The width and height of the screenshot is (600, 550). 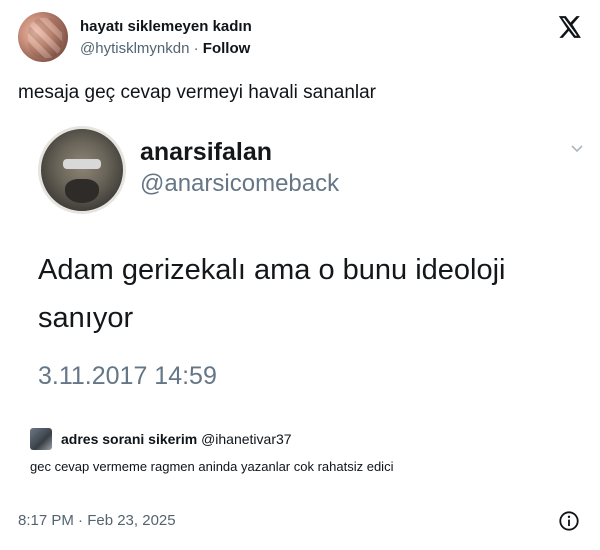 What do you see at coordinates (197, 92) in the screenshot?
I see `tweet-text: mesaja geç cevap vermeyi havali sananlar` at bounding box center [197, 92].